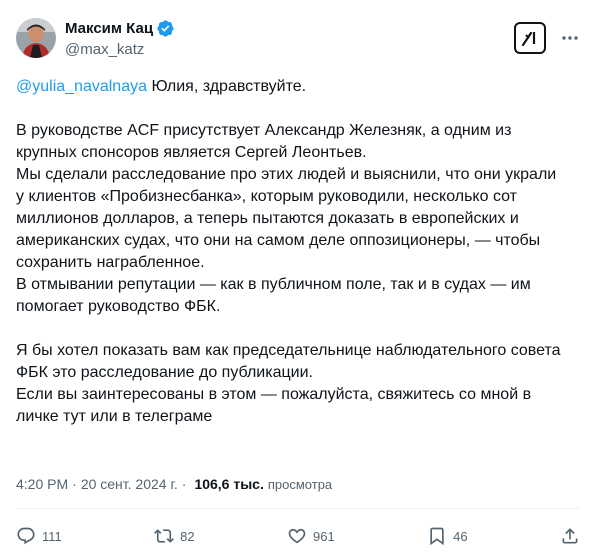 The width and height of the screenshot is (596, 560). Describe the element at coordinates (109, 28) in the screenshot. I see `author-name: Максим Кац` at that location.